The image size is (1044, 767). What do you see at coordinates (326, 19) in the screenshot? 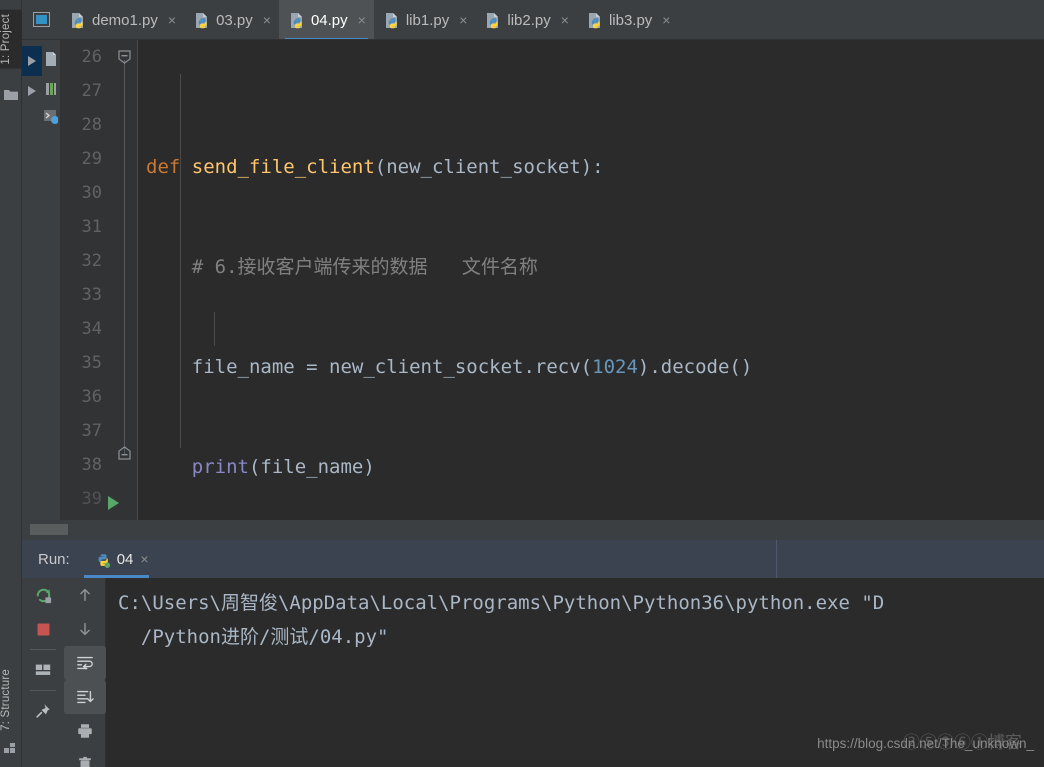
I see `editor-tab-04: 04.py ×` at bounding box center [326, 19].